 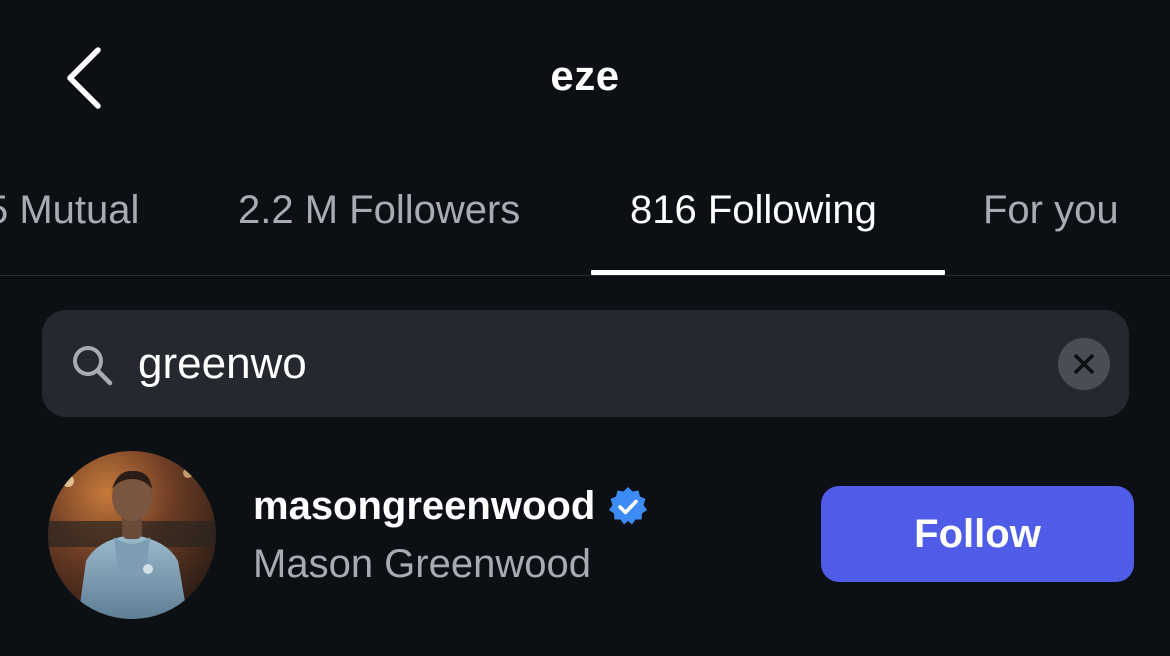 I want to click on search-icon, so click(x=93, y=366).